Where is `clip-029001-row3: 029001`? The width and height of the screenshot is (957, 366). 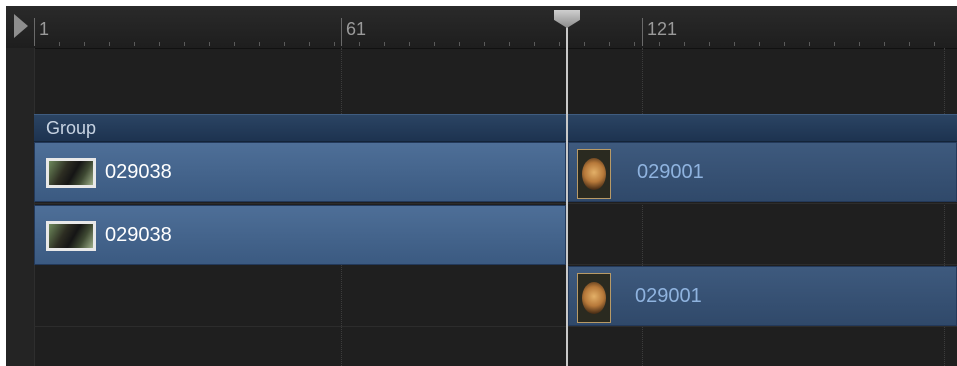
clip-029001-row3: 029001 is located at coordinates (762, 296).